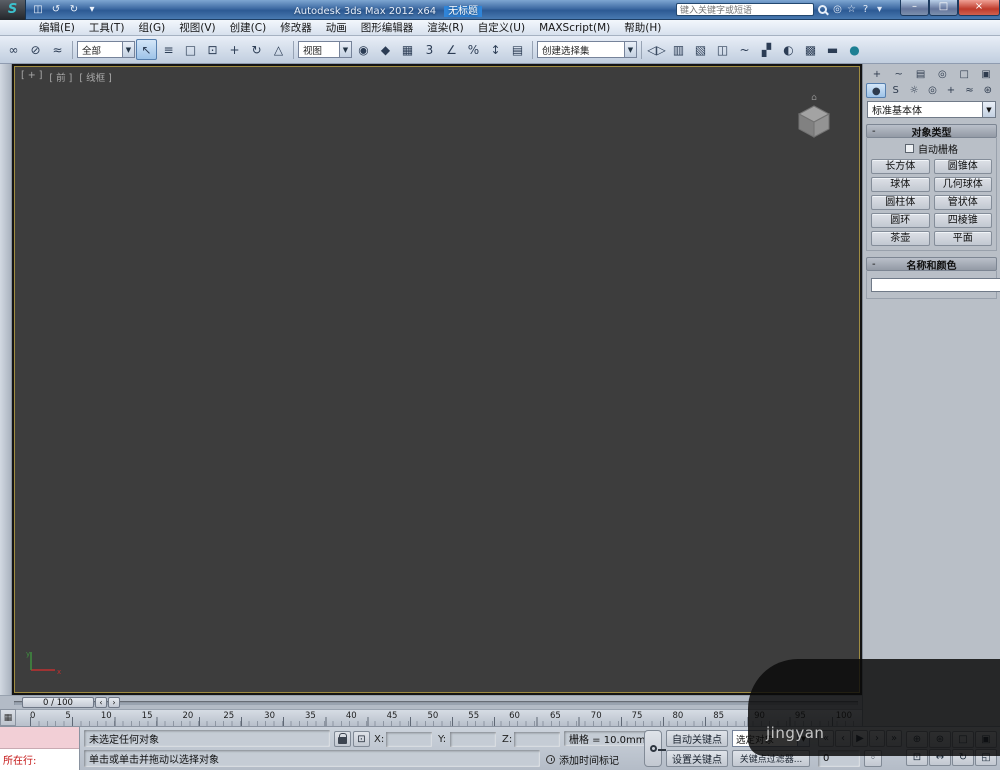 This screenshot has height=770, width=1000. What do you see at coordinates (962, 166) in the screenshot?
I see `button-cone: 圆锥体` at bounding box center [962, 166].